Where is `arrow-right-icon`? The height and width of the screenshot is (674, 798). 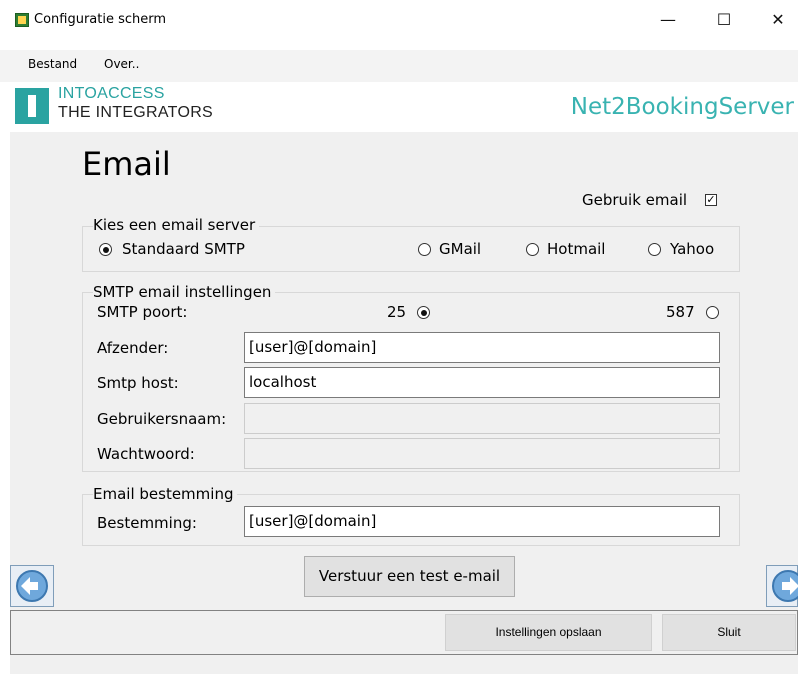
arrow-right-icon is located at coordinates (785, 586).